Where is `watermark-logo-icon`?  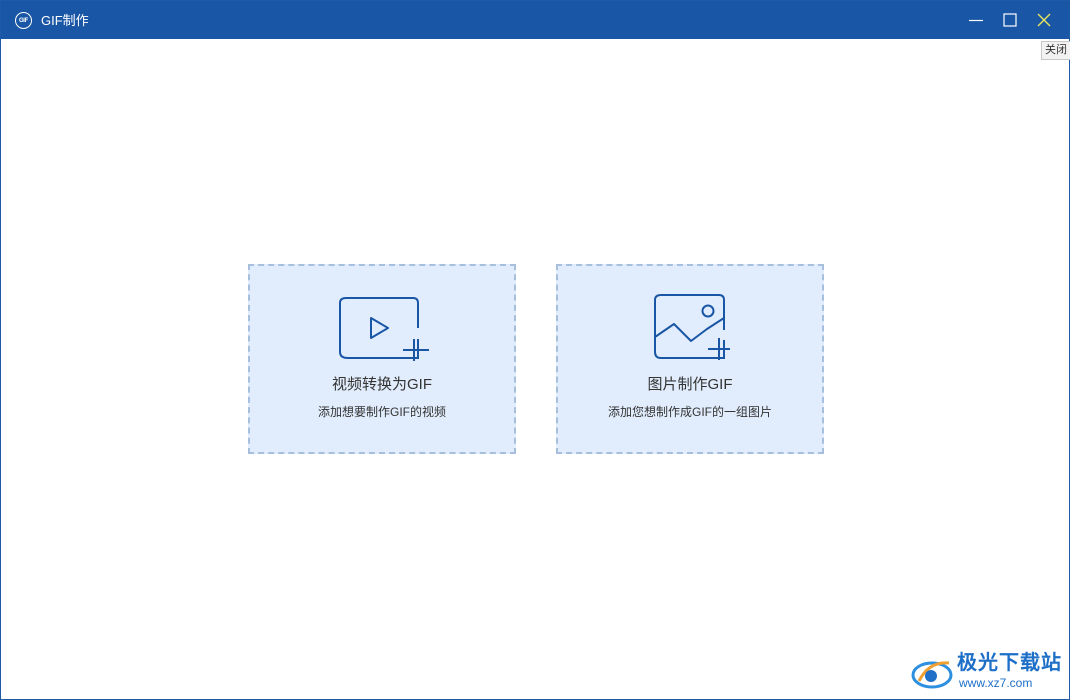 watermark-logo-icon is located at coordinates (932, 675).